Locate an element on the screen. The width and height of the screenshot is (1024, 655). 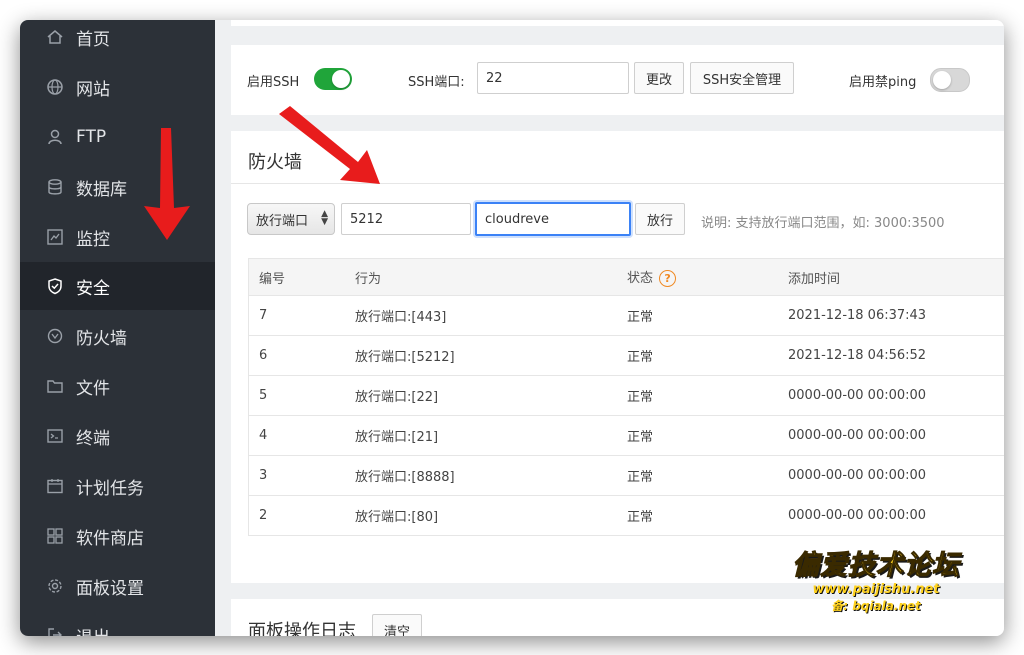
ssh-enable-label: 启用SSH is located at coordinates (273, 82).